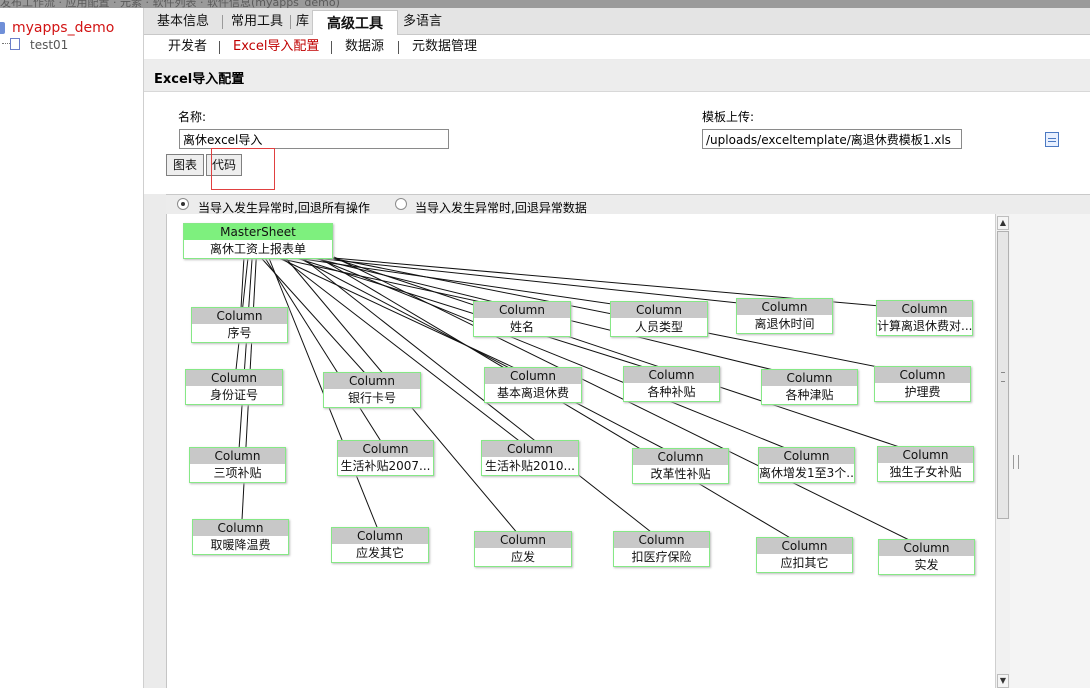 The image size is (1090, 688). Describe the element at coordinates (276, 47) in the screenshot. I see `subtab-excel-import: Excel导入配置` at that location.